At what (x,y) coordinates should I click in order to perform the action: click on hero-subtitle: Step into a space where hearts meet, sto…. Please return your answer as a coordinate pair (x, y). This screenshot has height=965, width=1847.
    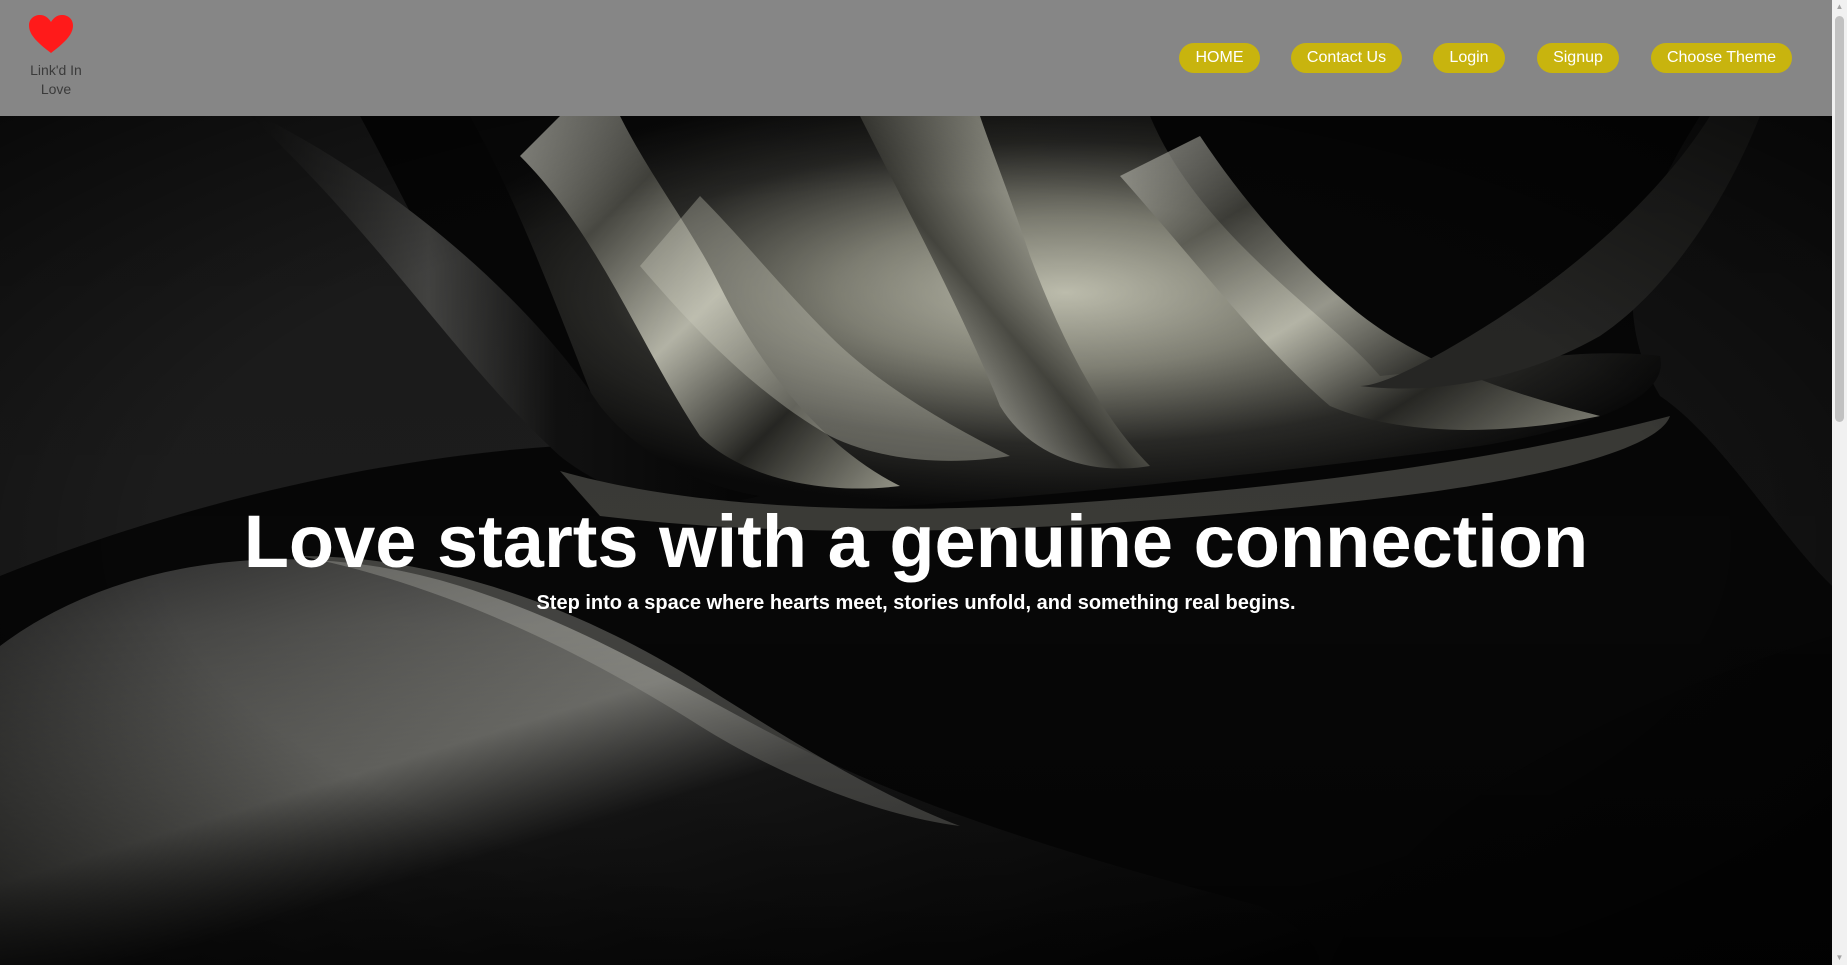
    Looking at the image, I should click on (916, 603).